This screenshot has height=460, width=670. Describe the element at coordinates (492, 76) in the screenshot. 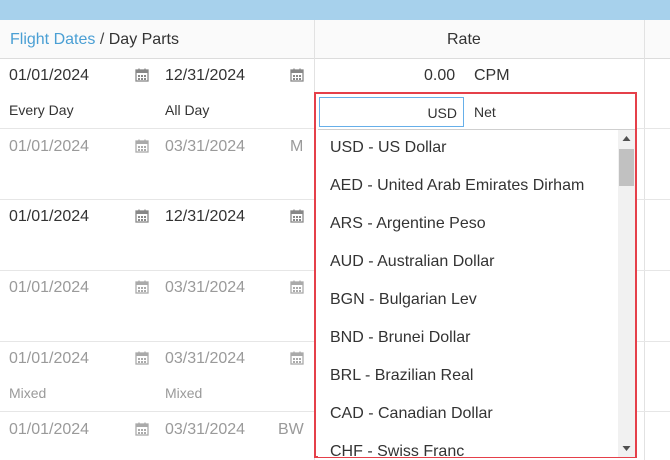

I see `rate-unit: CPM` at that location.